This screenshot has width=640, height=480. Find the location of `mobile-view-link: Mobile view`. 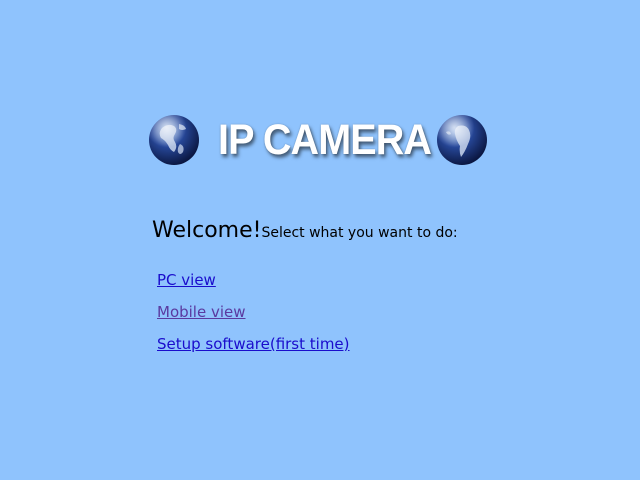

mobile-view-link: Mobile view is located at coordinates (253, 318).